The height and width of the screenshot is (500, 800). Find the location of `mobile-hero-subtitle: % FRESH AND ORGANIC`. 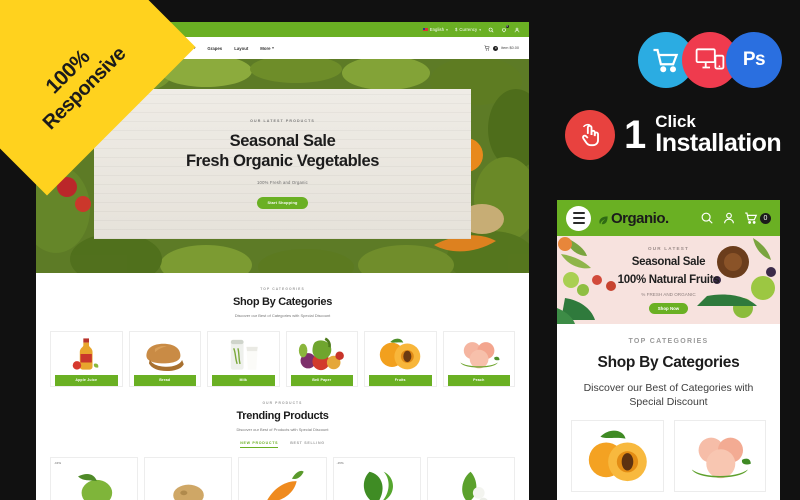

mobile-hero-subtitle: % FRESH AND ORGANIC is located at coordinates (668, 295).